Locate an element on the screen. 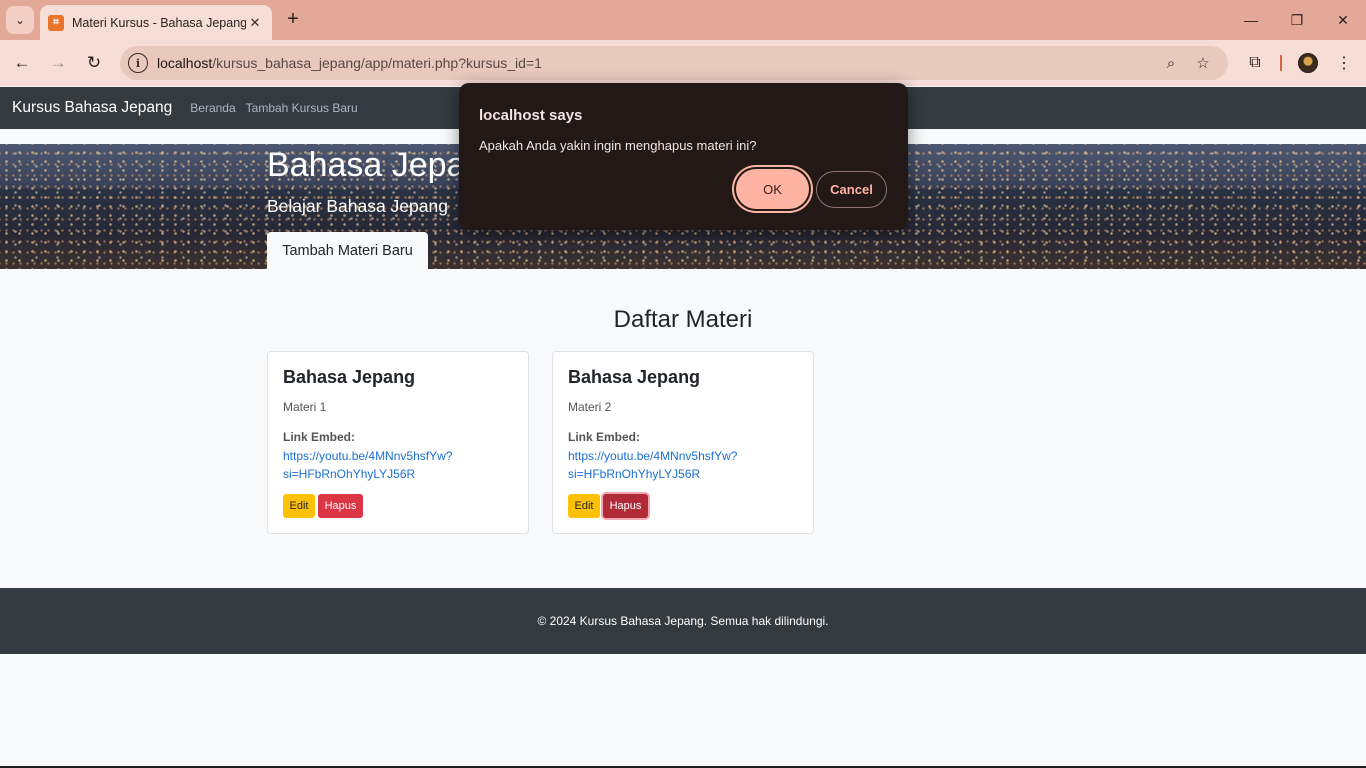 The height and width of the screenshot is (768, 1366). section-title: Daftar Materi is located at coordinates (683, 319).